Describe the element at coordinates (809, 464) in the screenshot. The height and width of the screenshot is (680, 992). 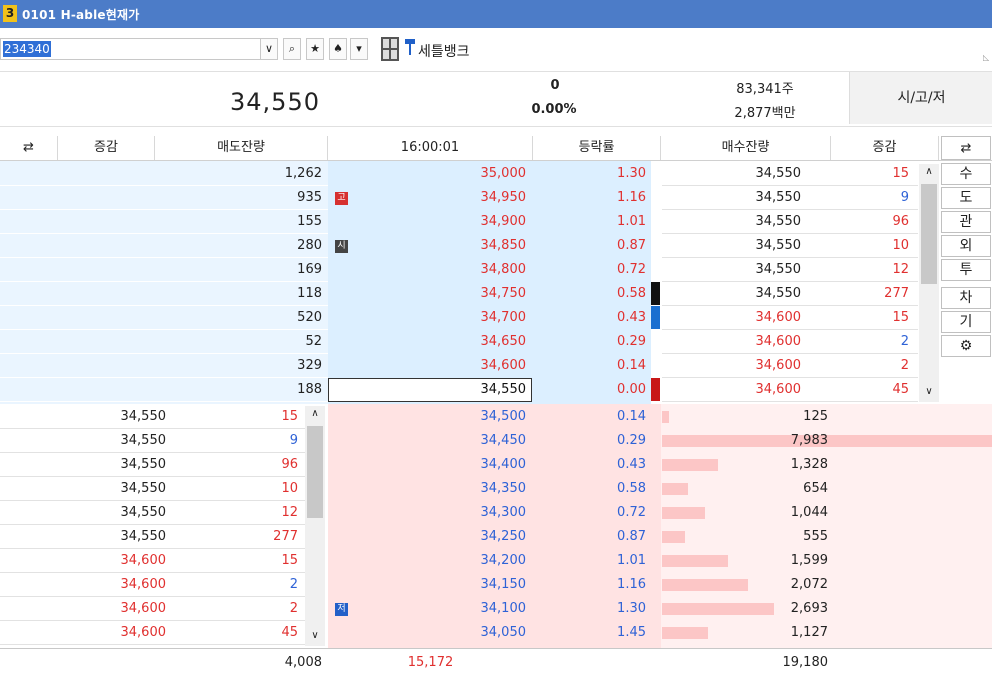
I see `bid-qty: 1,328` at that location.